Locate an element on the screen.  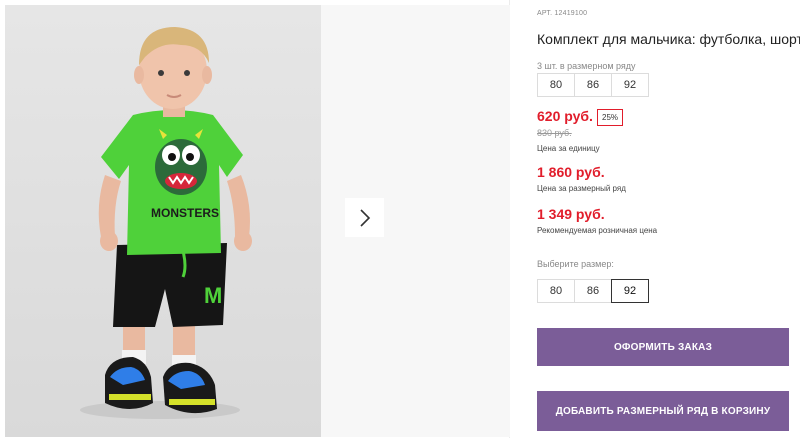
set-price: 1 860 руб. is located at coordinates (571, 172).